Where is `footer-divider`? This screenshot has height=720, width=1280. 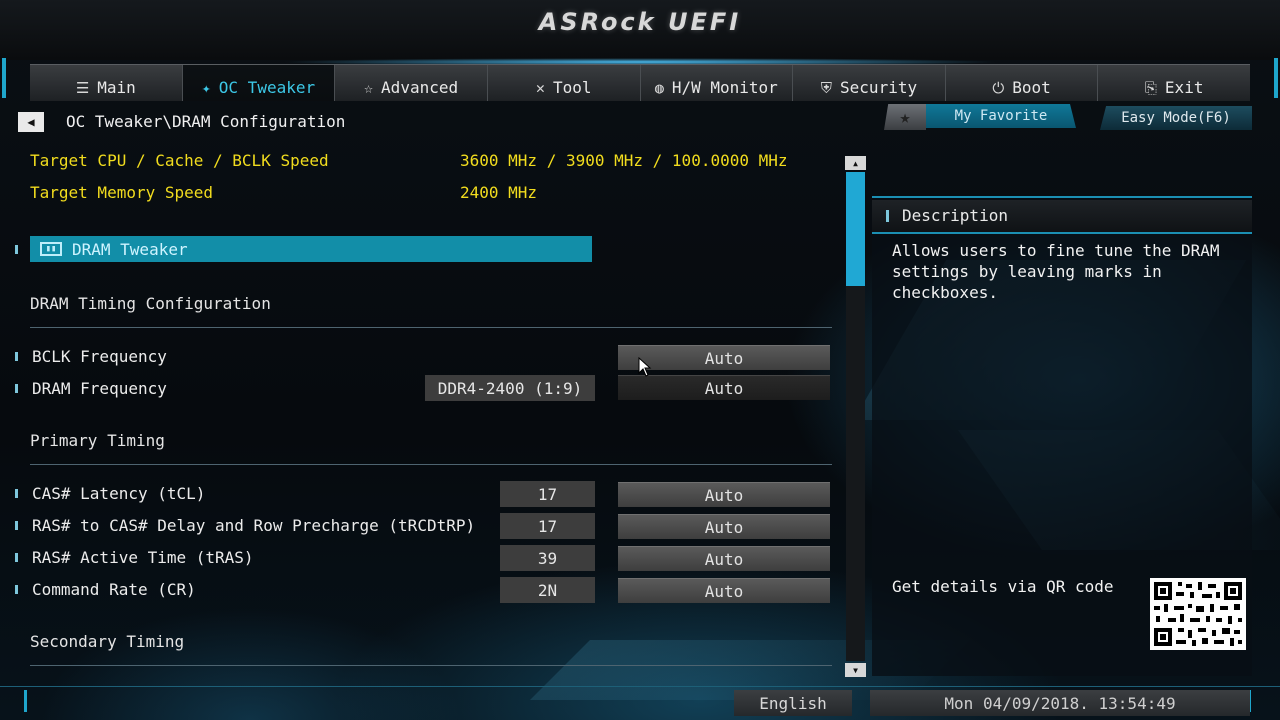
footer-divider is located at coordinates (640, 686).